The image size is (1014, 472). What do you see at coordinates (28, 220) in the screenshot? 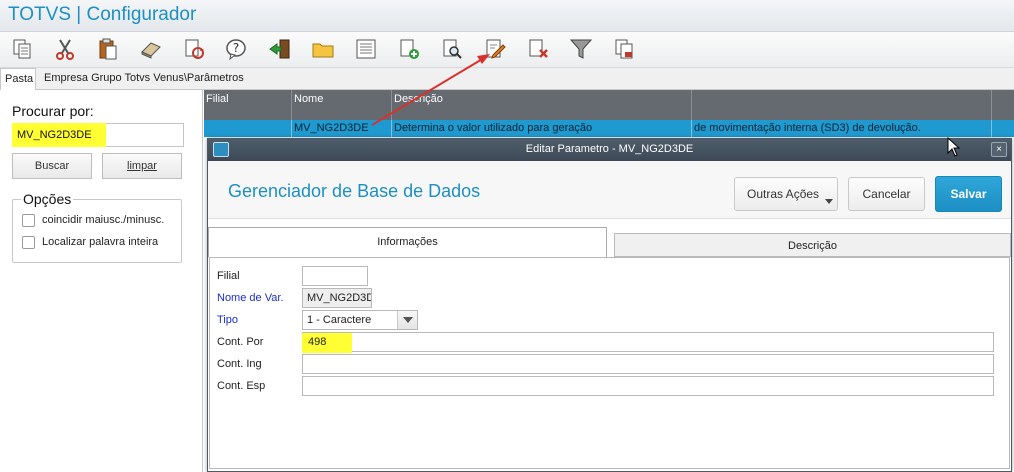
I see `case-sensitive-checkbox` at bounding box center [28, 220].